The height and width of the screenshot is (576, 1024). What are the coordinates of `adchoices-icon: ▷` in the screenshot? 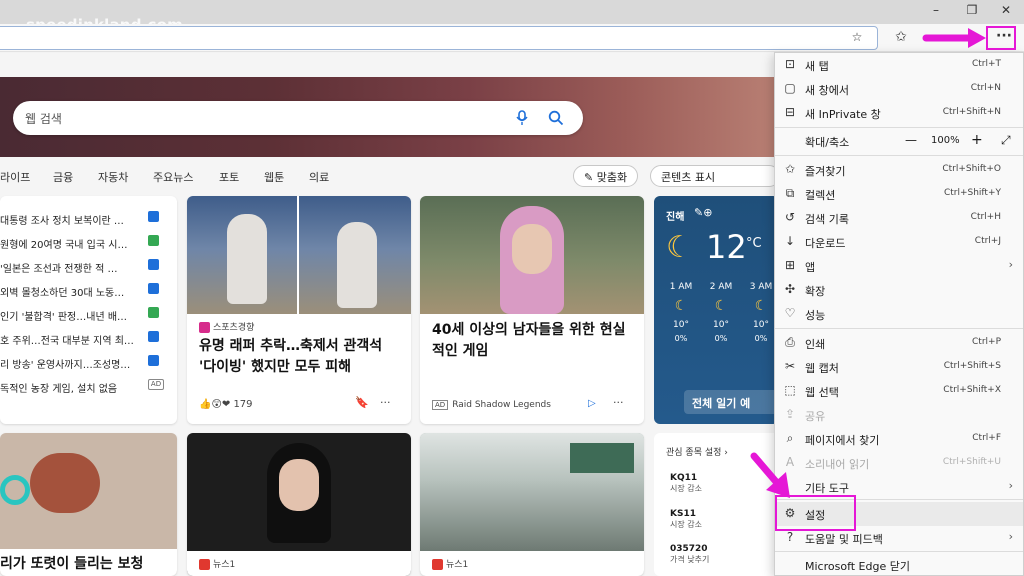 It's located at (592, 403).